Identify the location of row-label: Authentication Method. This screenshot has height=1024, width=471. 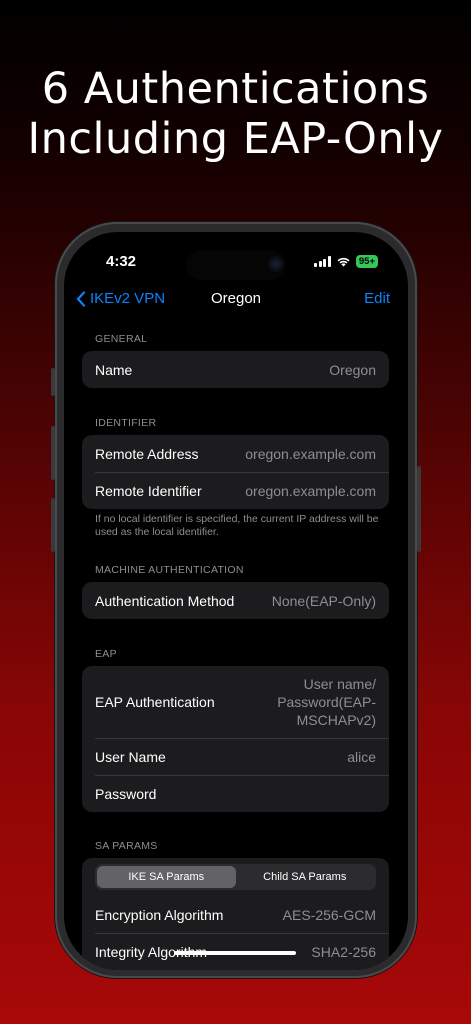
(165, 600).